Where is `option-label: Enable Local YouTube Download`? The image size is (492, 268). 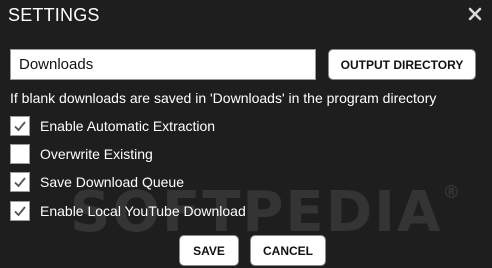 option-label: Enable Local YouTube Download is located at coordinates (143, 211).